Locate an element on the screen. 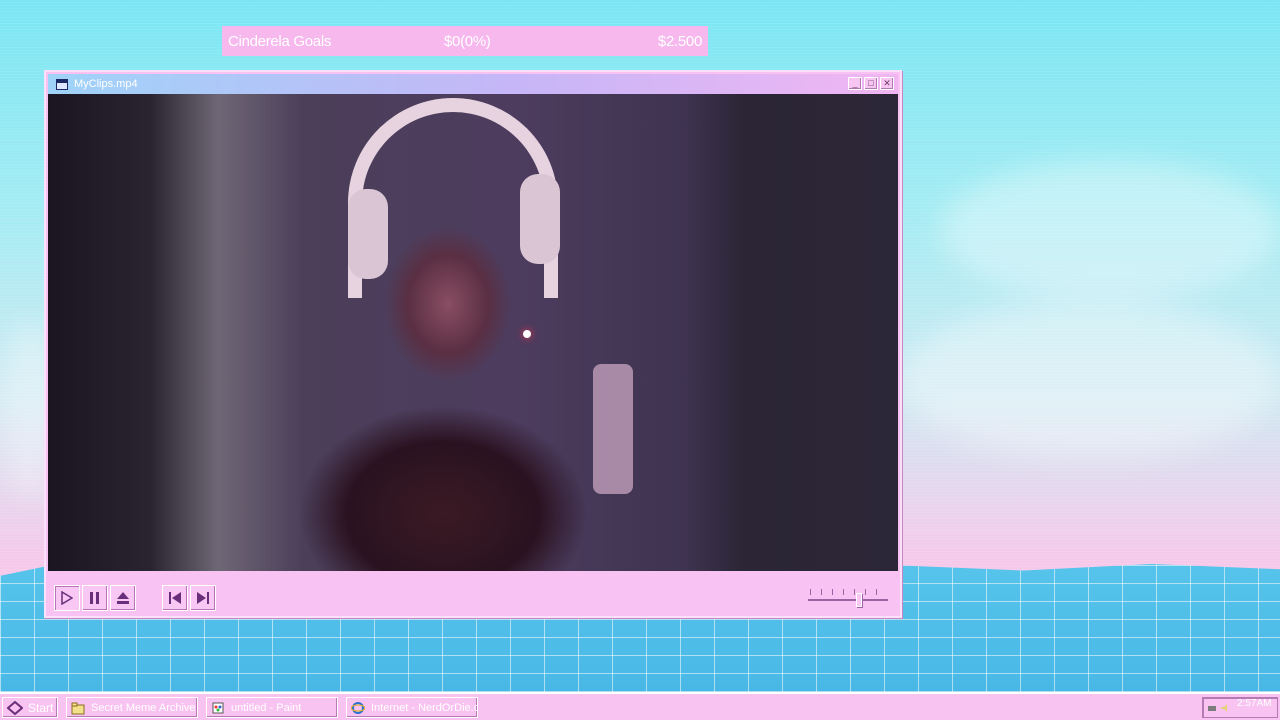 This screenshot has width=1280, height=720. minimize-button: _ is located at coordinates (855, 83).